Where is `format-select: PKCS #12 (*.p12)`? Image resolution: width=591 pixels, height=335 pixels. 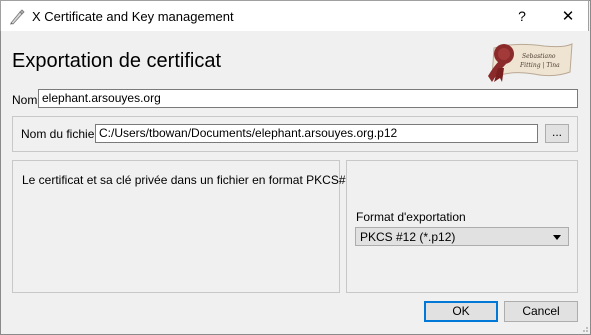
format-select: PKCS #12 (*.p12) is located at coordinates (462, 236).